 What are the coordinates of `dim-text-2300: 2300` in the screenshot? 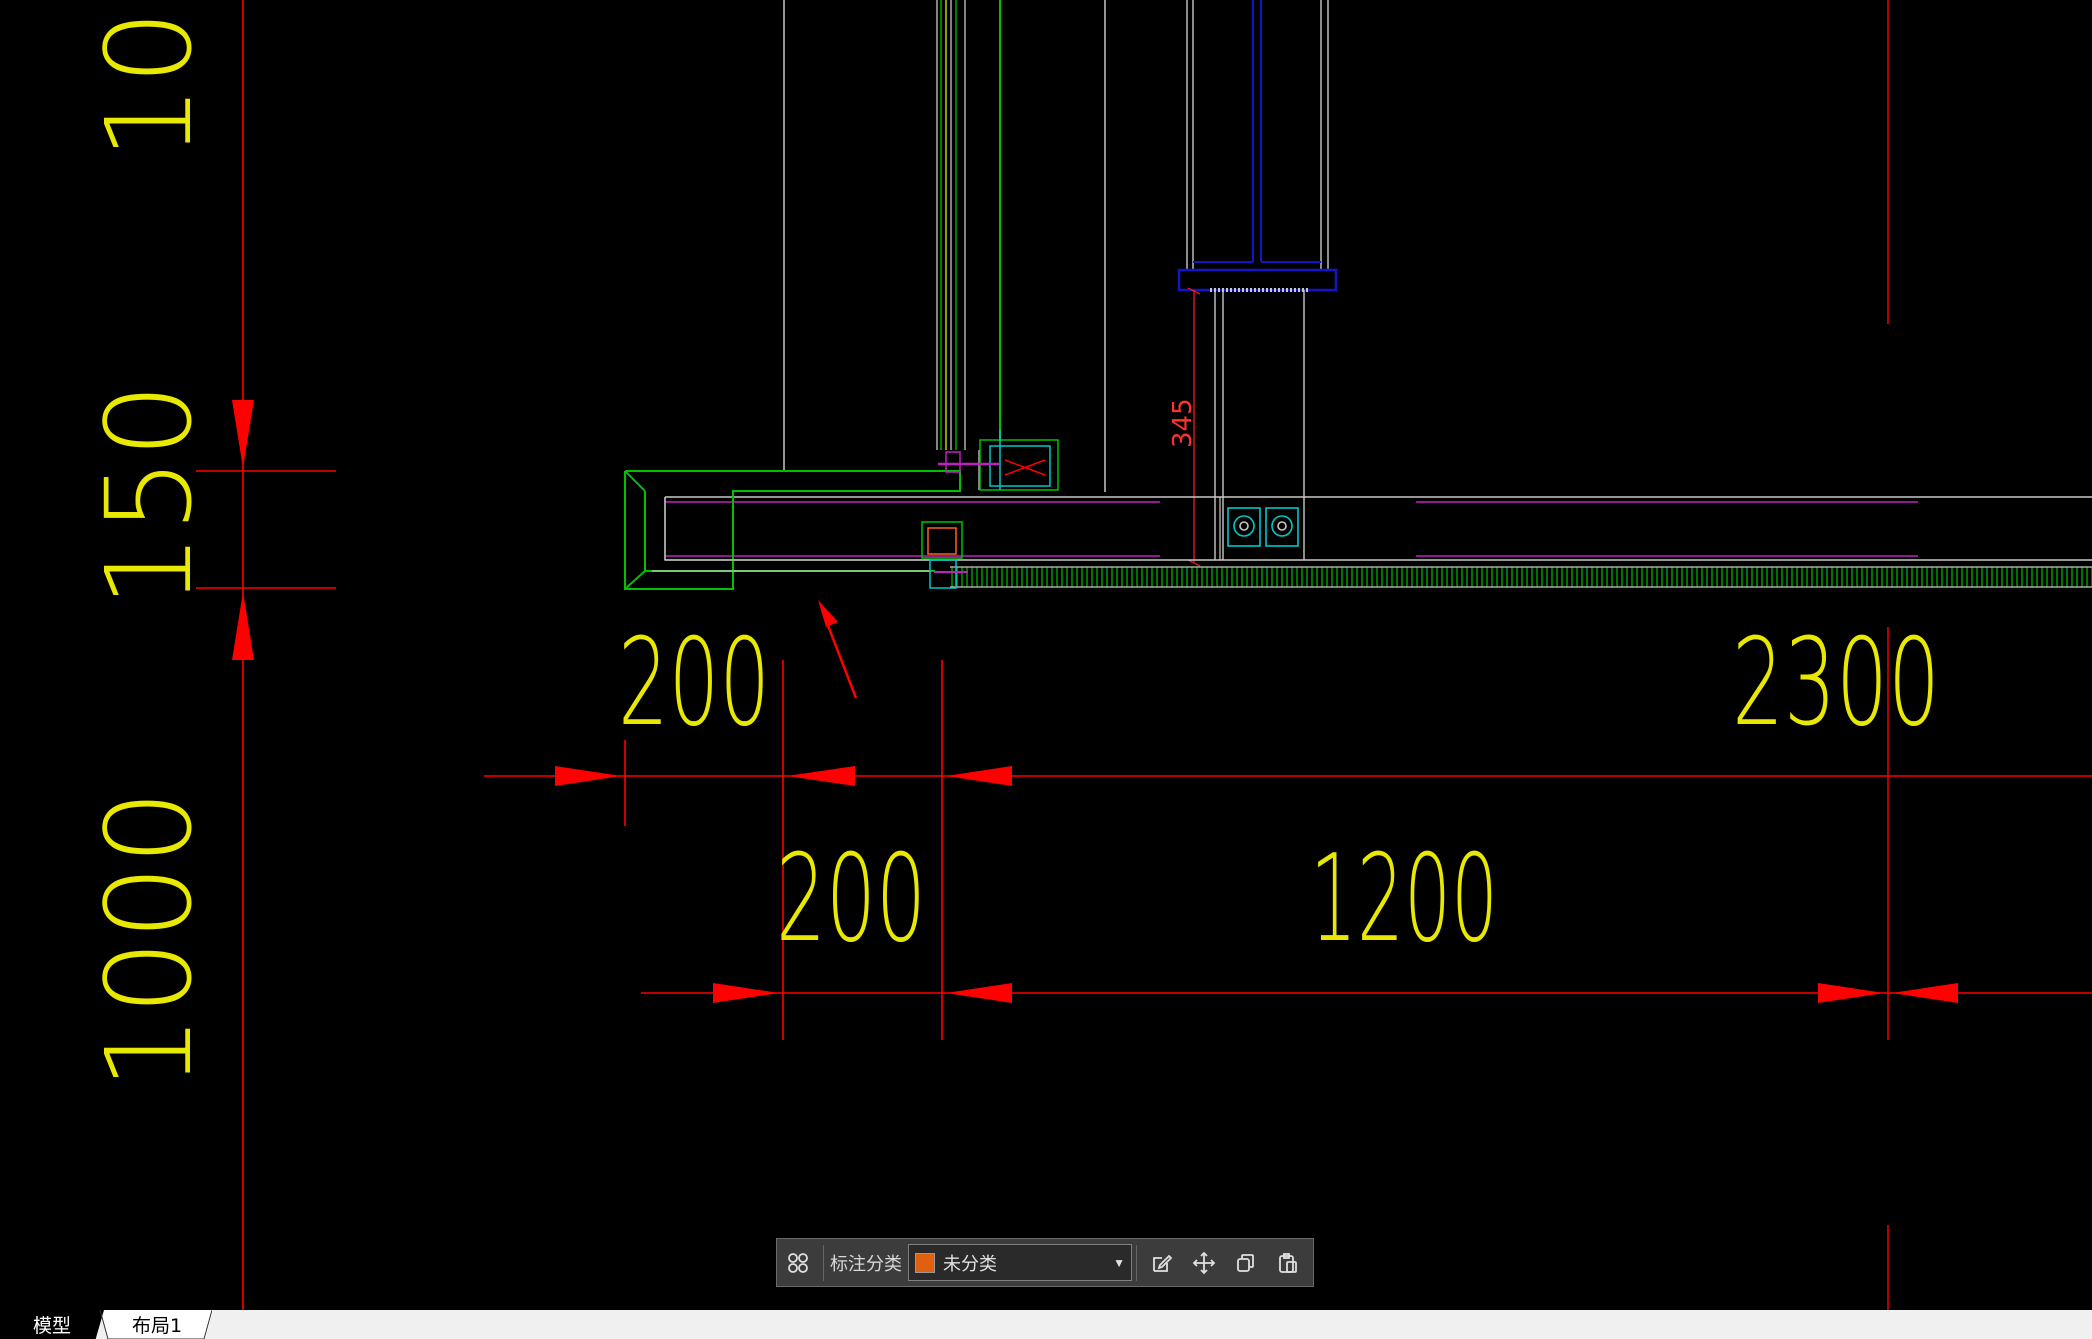 It's located at (1836, 683).